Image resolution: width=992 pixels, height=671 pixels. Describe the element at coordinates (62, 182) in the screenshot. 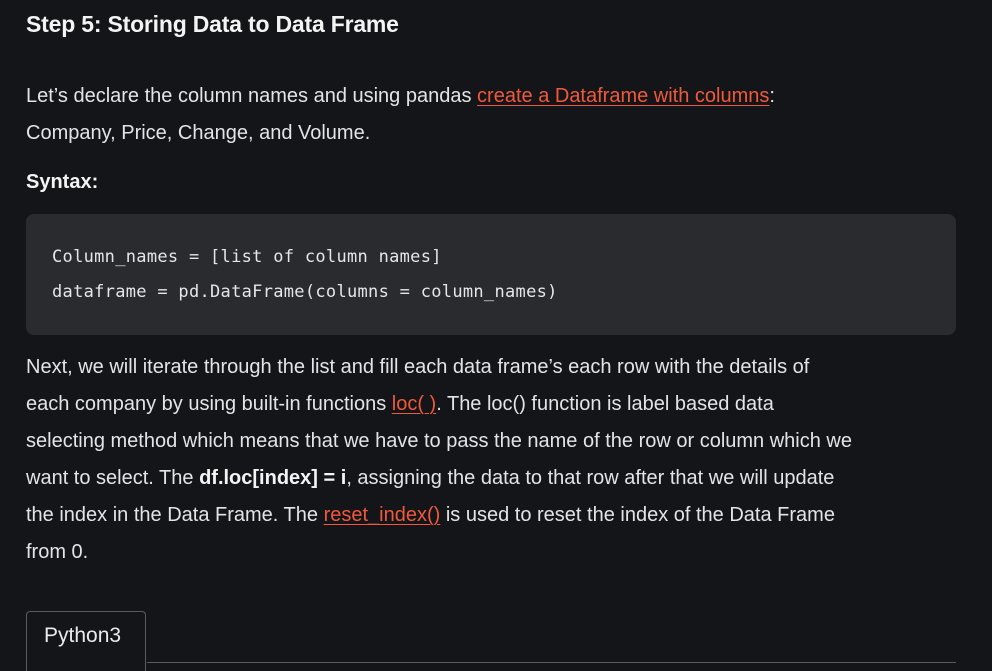

I see `syntax-label: Syntax:` at that location.